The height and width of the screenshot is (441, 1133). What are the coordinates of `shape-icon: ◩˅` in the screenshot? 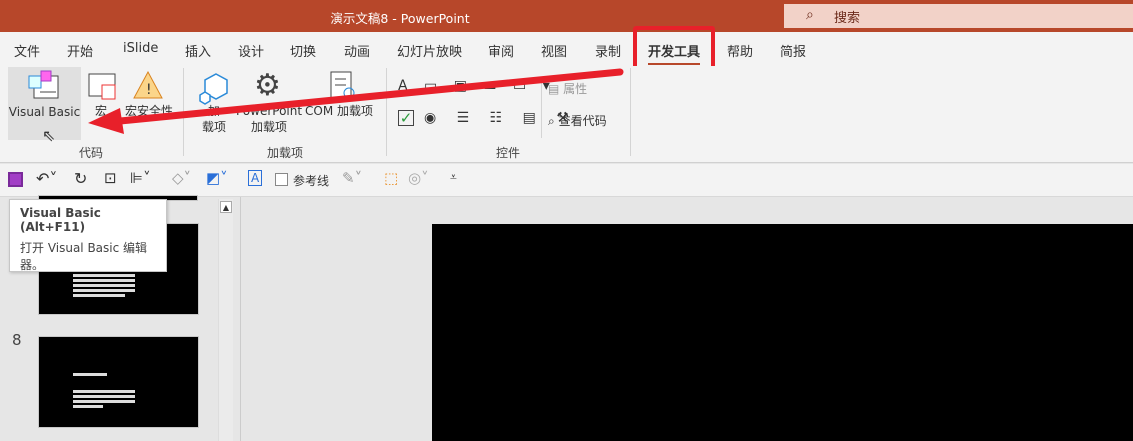 It's located at (217, 178).